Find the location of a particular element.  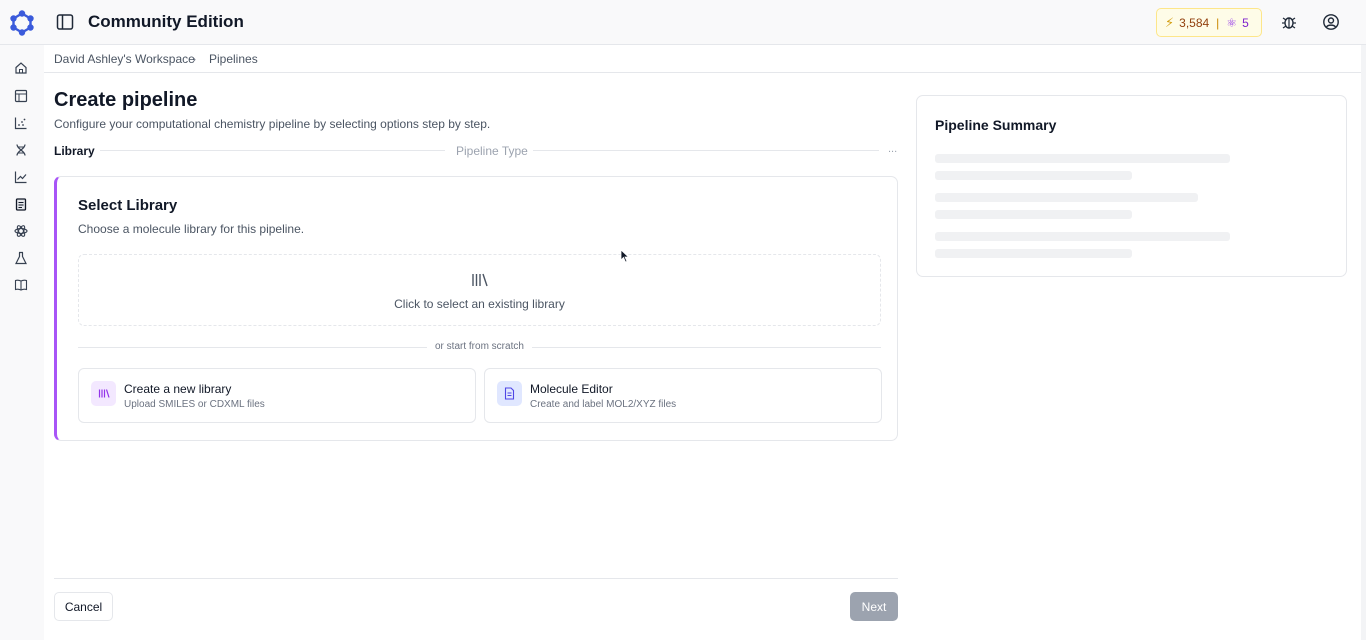

card-title: Select Library is located at coordinates (128, 205).